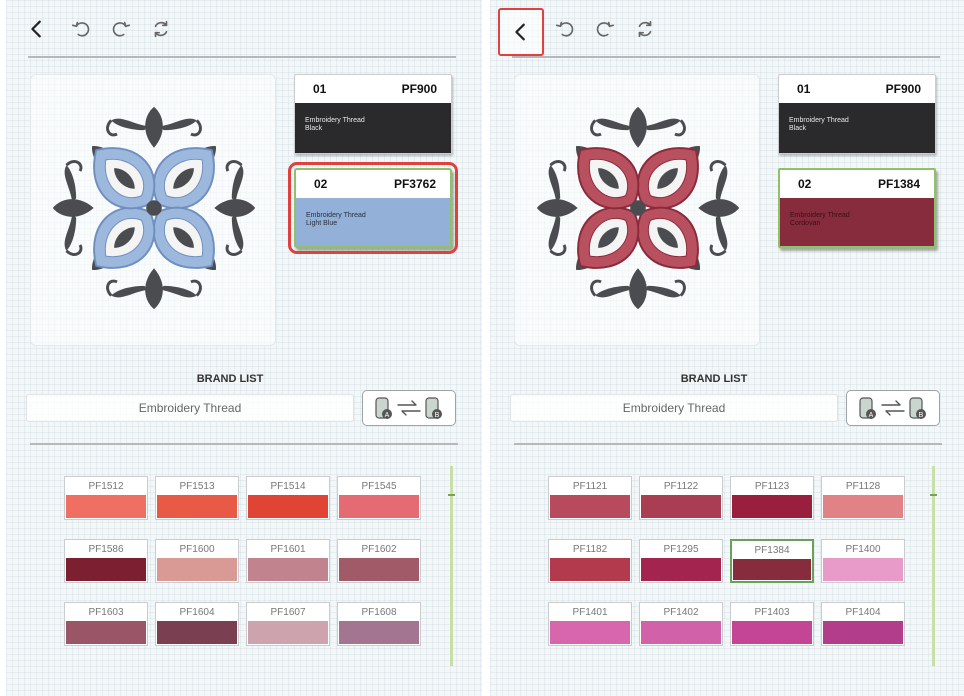  What do you see at coordinates (863, 624) in the screenshot?
I see `thread-swatch: PF1404` at bounding box center [863, 624].